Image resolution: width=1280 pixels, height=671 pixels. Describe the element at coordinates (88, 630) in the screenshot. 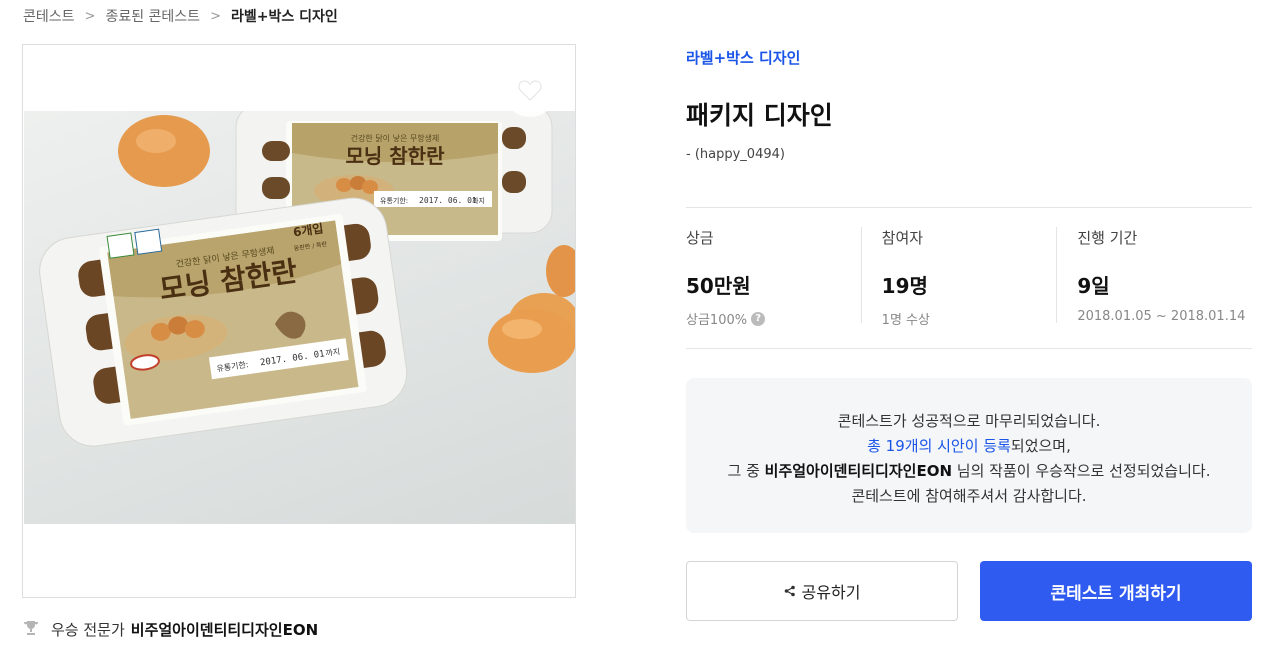

I see `winner-prefix: 우승 전문가` at that location.